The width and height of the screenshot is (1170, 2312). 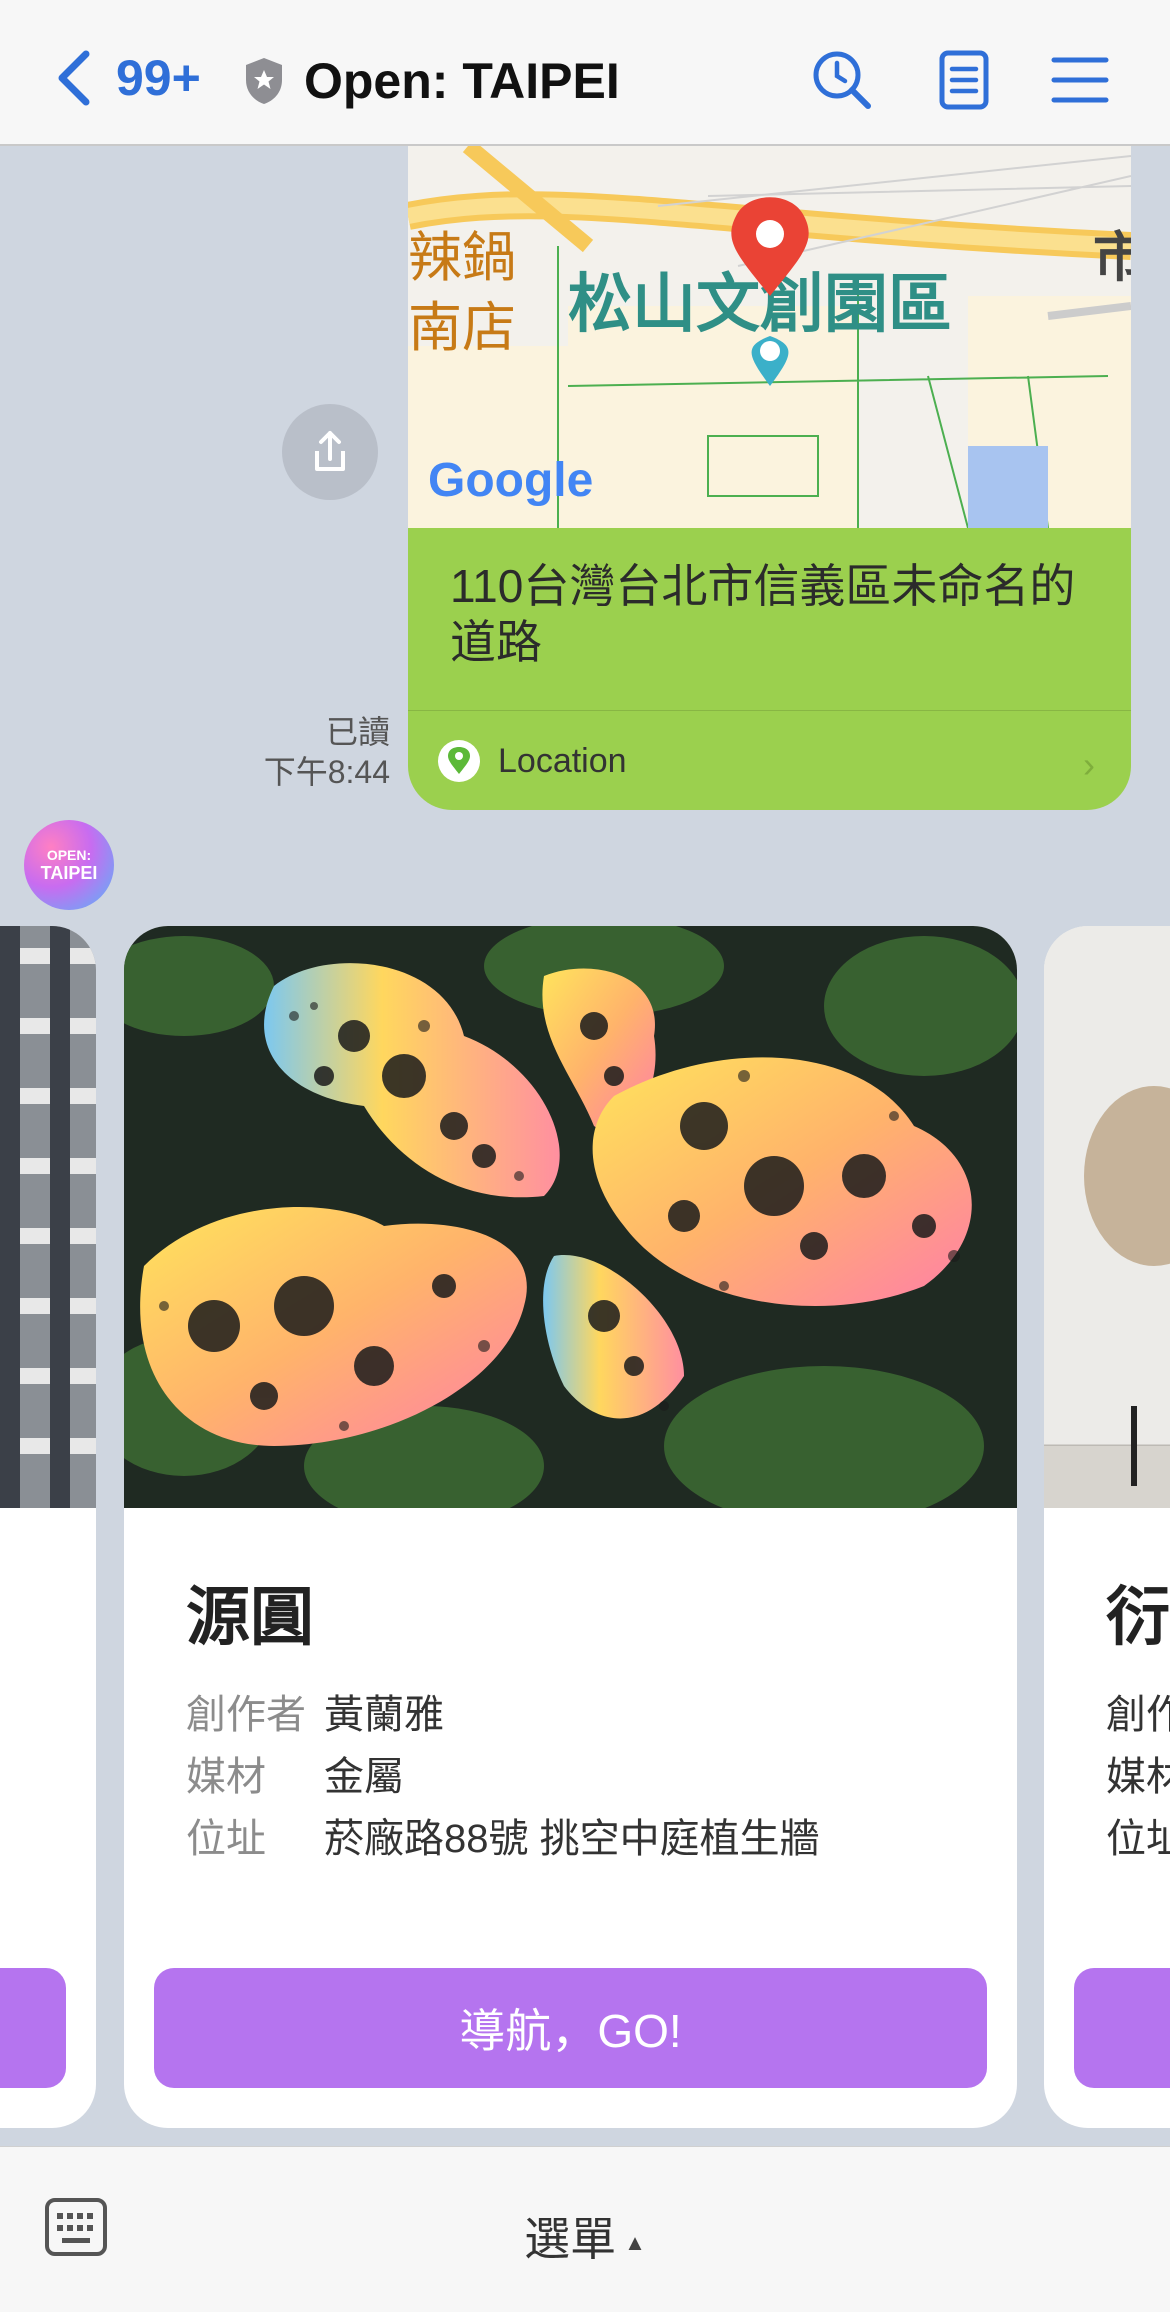 What do you see at coordinates (572, 1839) in the screenshot?
I see `location-value: 菸廠路88號 挑空中庭植生牆` at bounding box center [572, 1839].